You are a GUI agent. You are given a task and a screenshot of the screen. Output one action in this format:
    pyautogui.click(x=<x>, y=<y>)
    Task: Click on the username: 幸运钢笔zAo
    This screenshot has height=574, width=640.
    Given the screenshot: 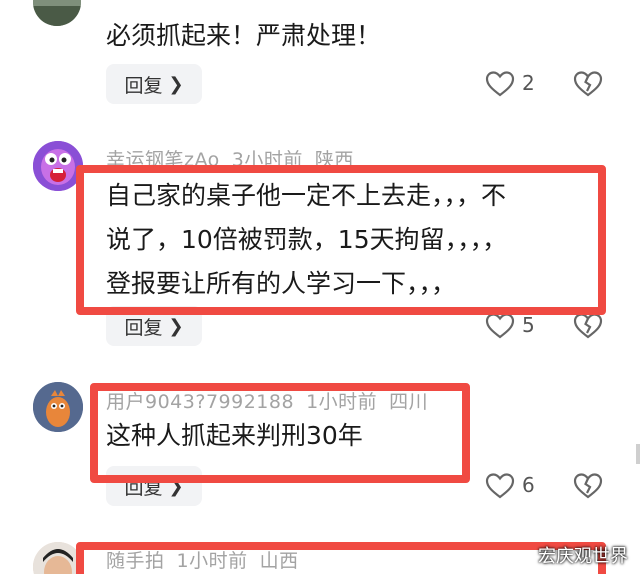 What is the action you would take?
    pyautogui.click(x=163, y=160)
    